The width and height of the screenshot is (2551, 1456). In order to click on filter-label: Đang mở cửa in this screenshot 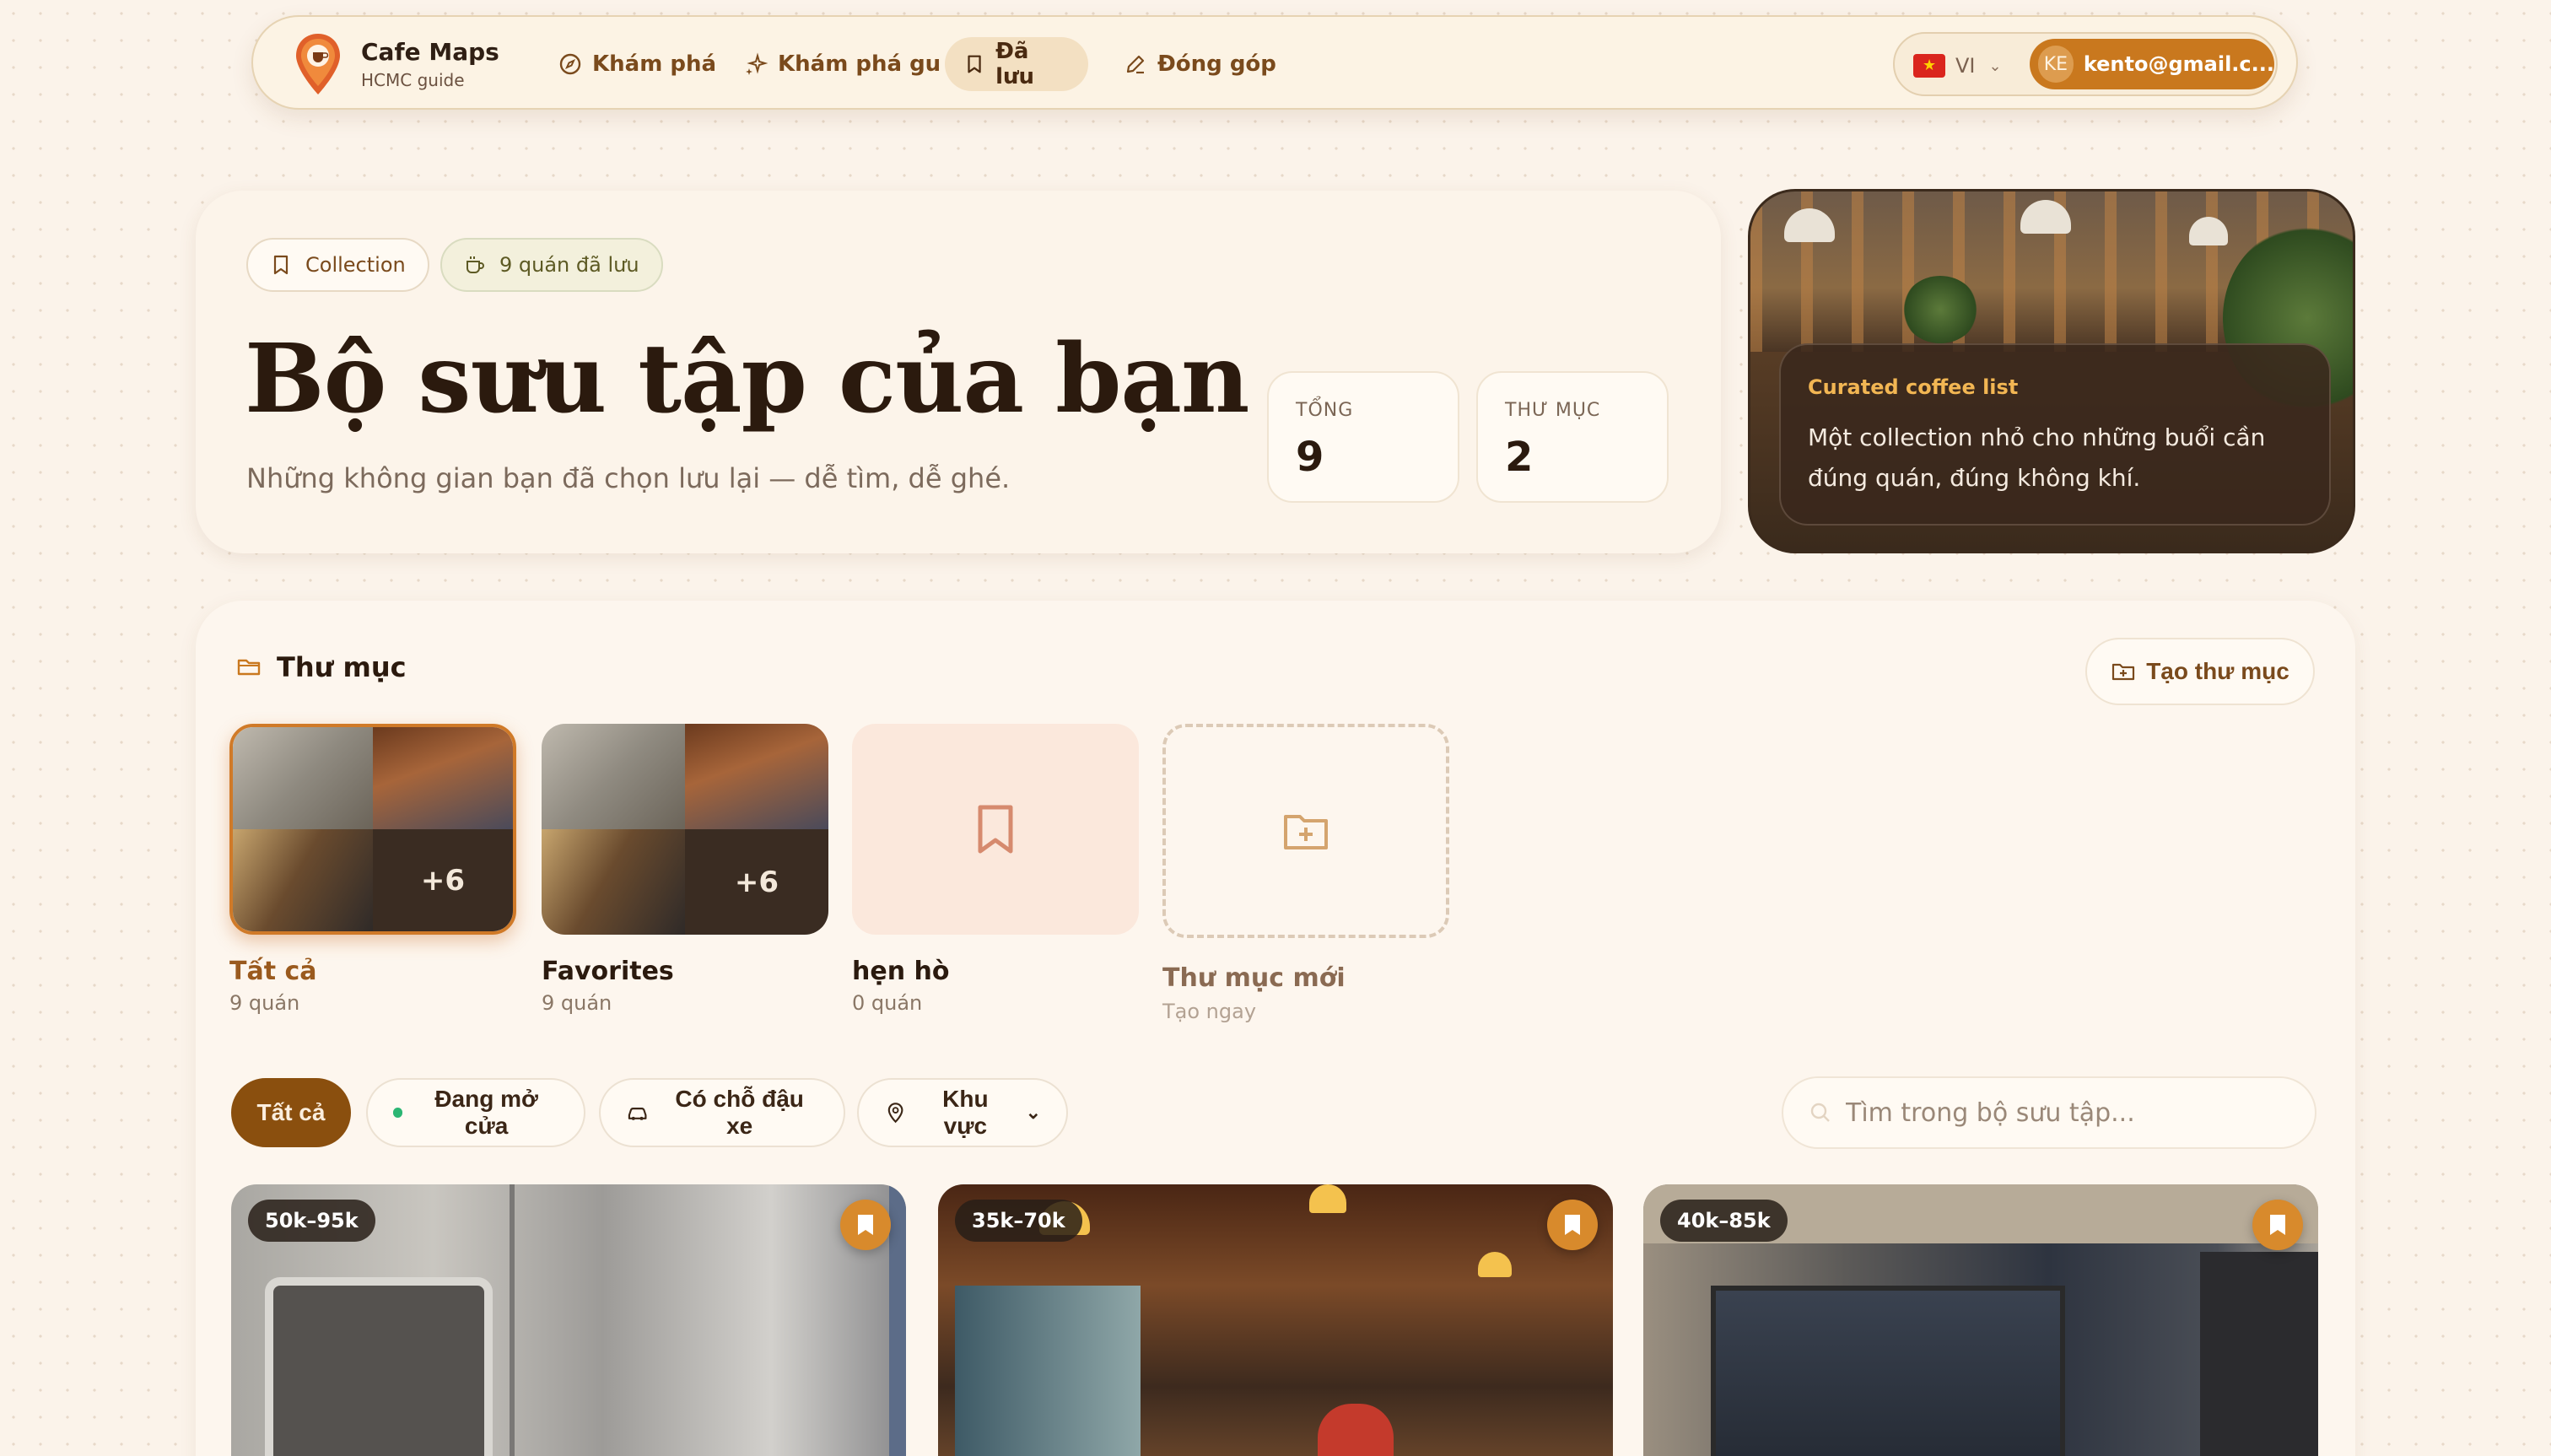, I will do `click(486, 1112)`.